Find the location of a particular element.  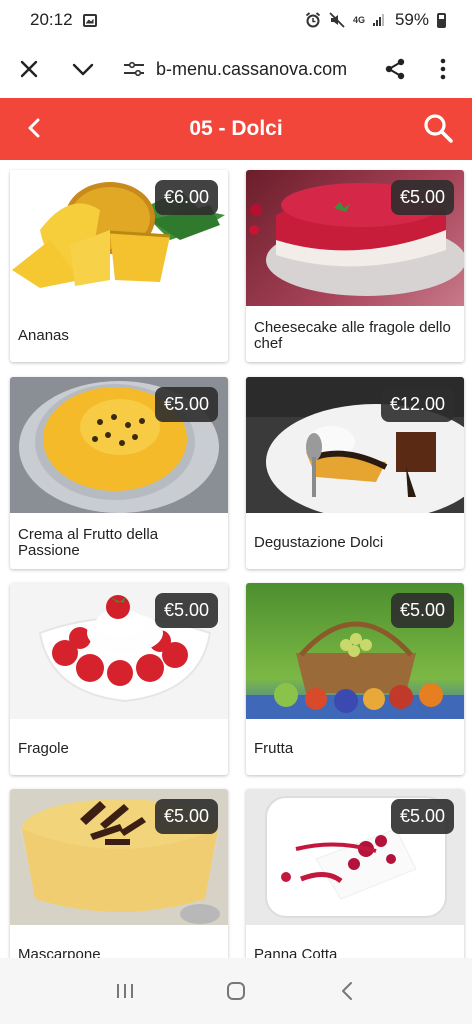

home-button is located at coordinates (236, 991).